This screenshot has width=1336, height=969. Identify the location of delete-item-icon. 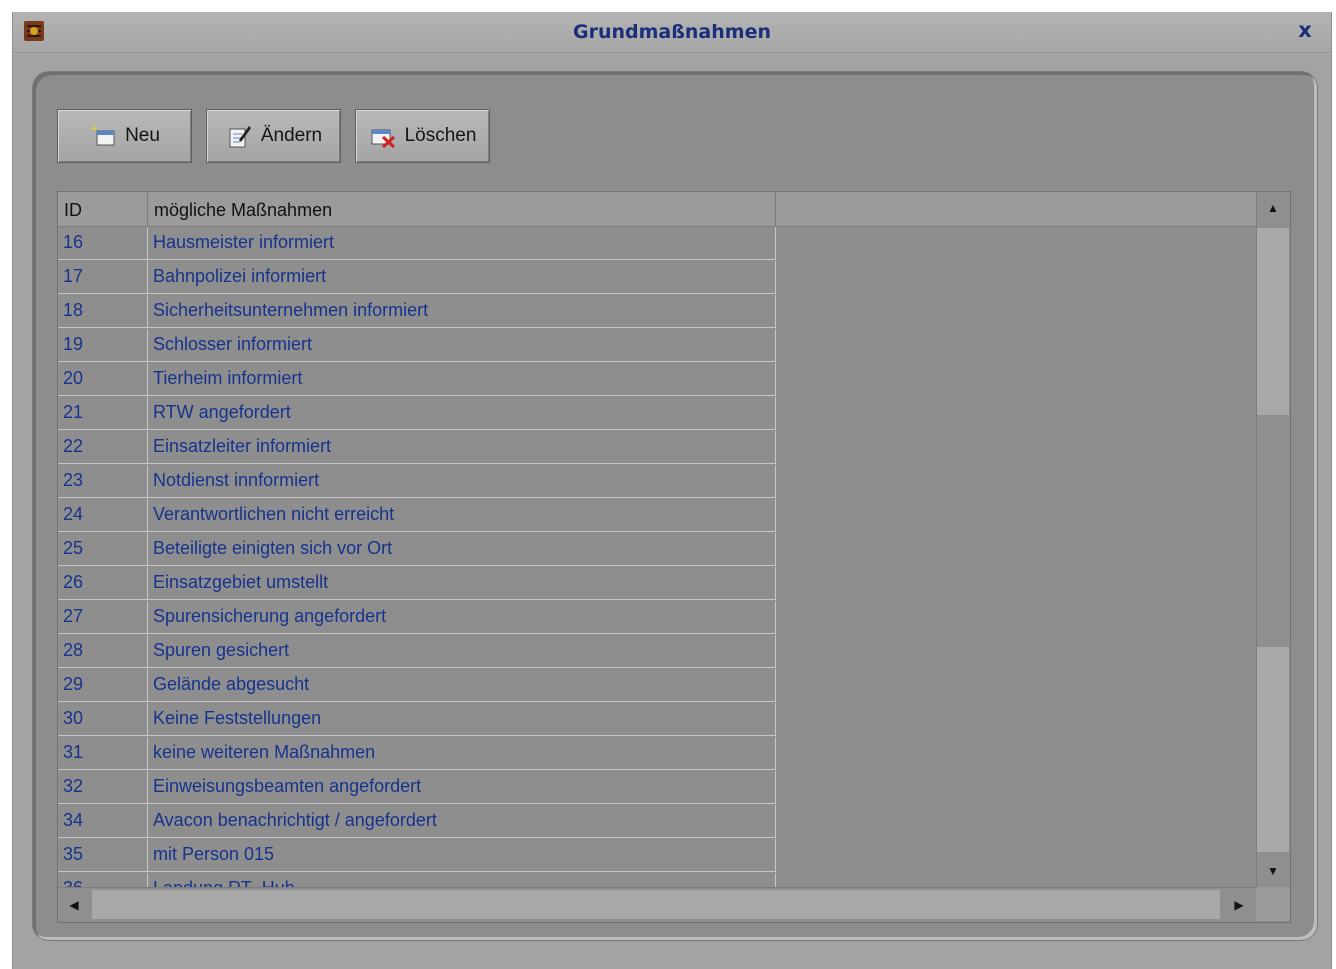
(383, 139).